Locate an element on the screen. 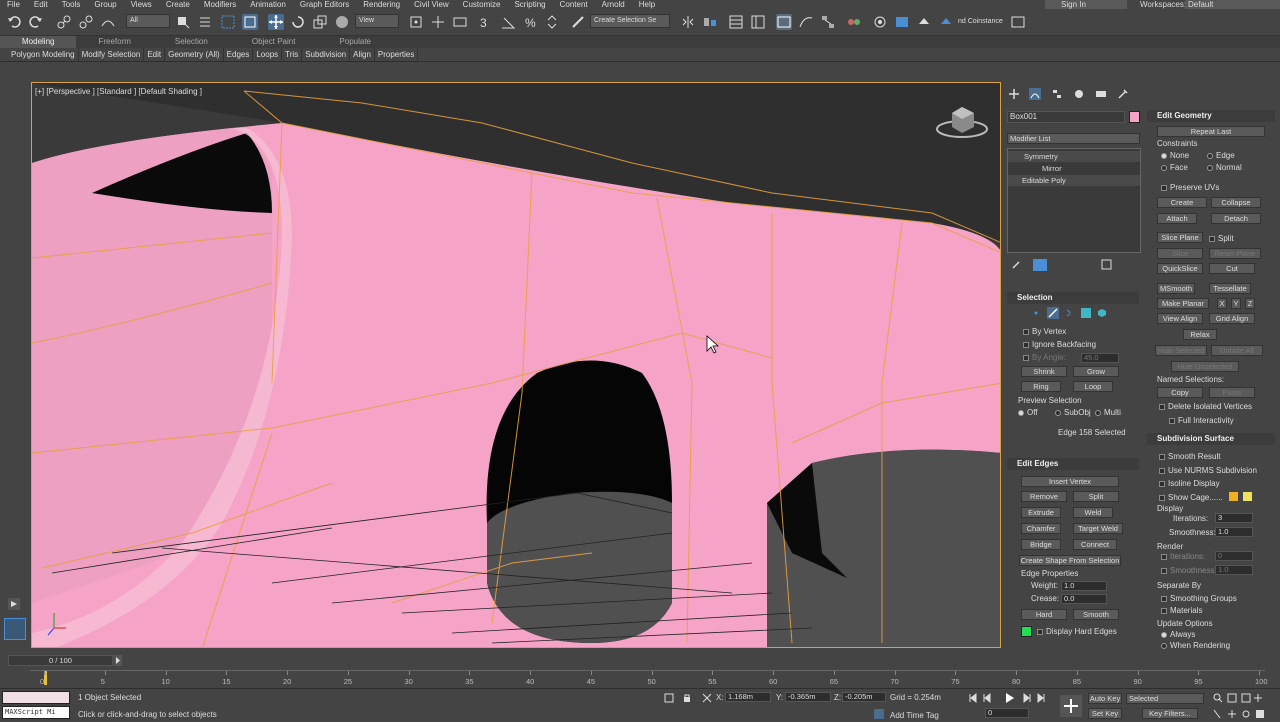 This screenshot has height=722, width=1280. bind-space-warp-icon is located at coordinates (108, 22).